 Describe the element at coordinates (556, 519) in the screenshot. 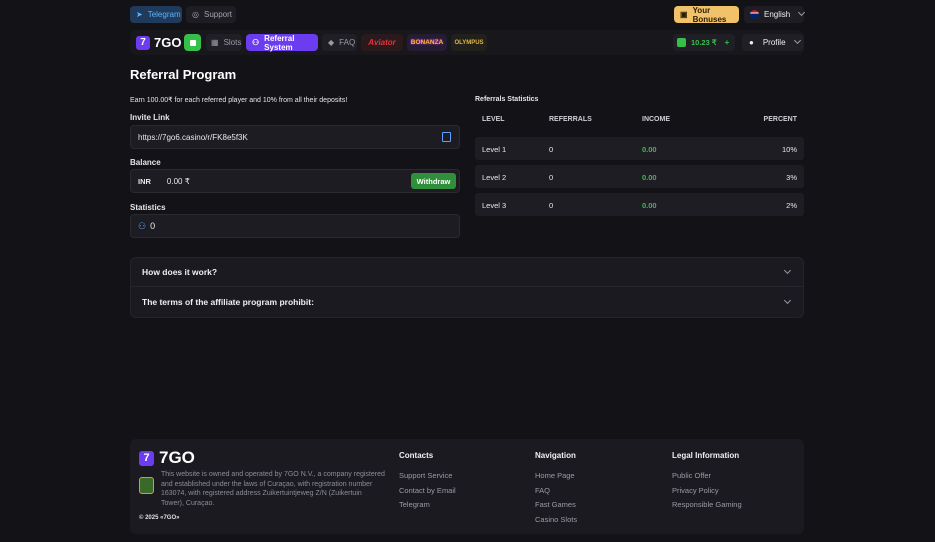

I see `footer-link-casino-slots: Casino Slots` at that location.